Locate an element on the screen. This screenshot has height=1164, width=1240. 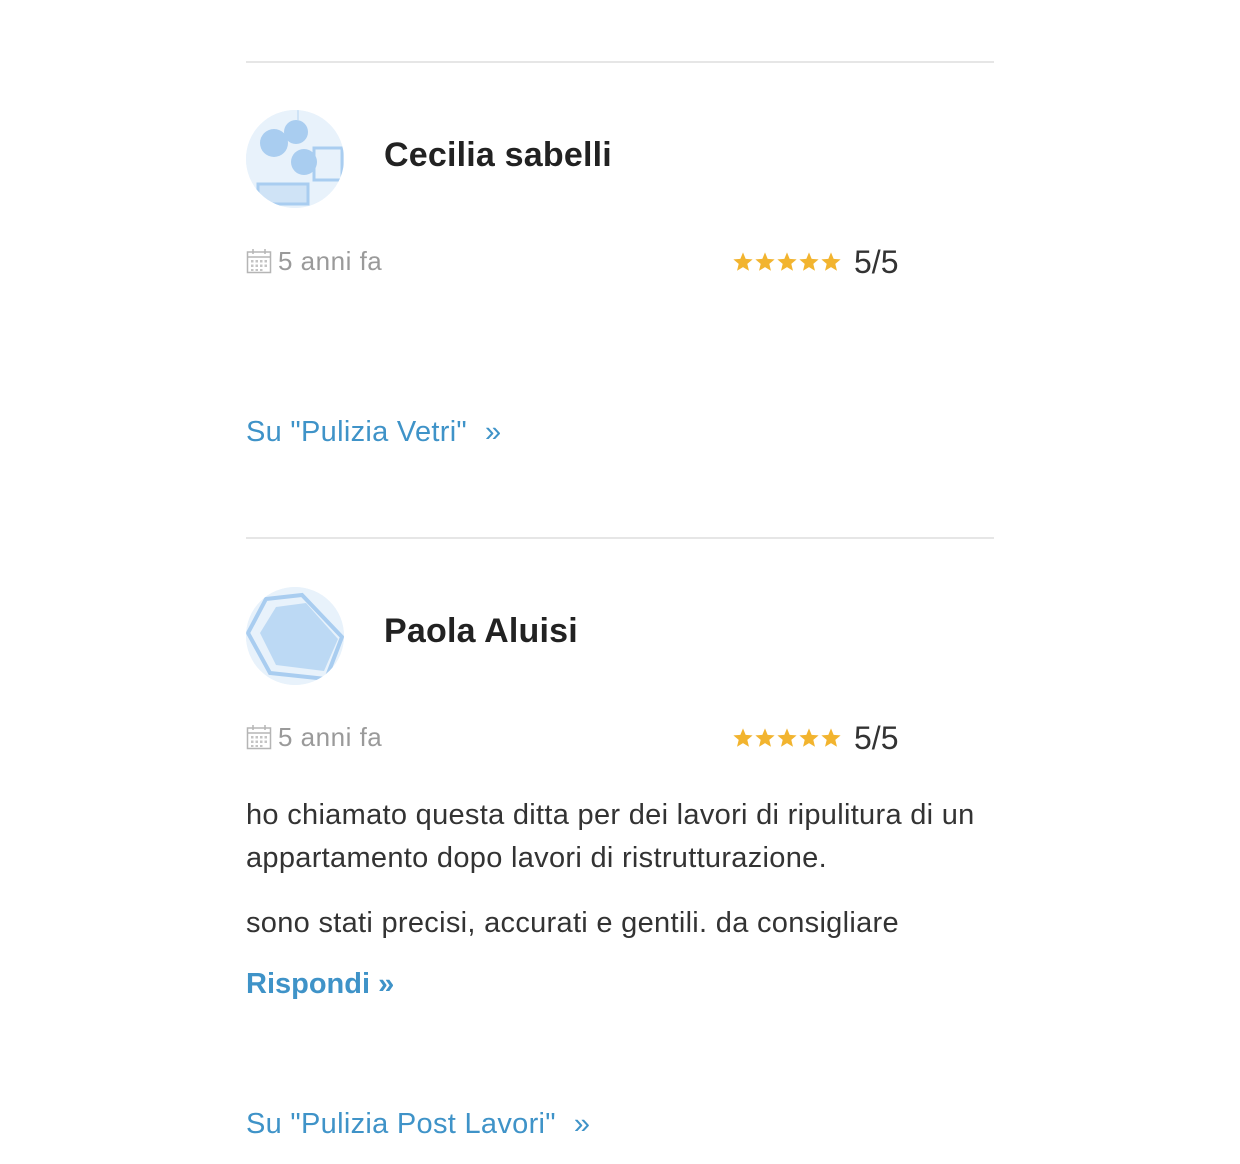
star-rating is located at coordinates (787, 738).